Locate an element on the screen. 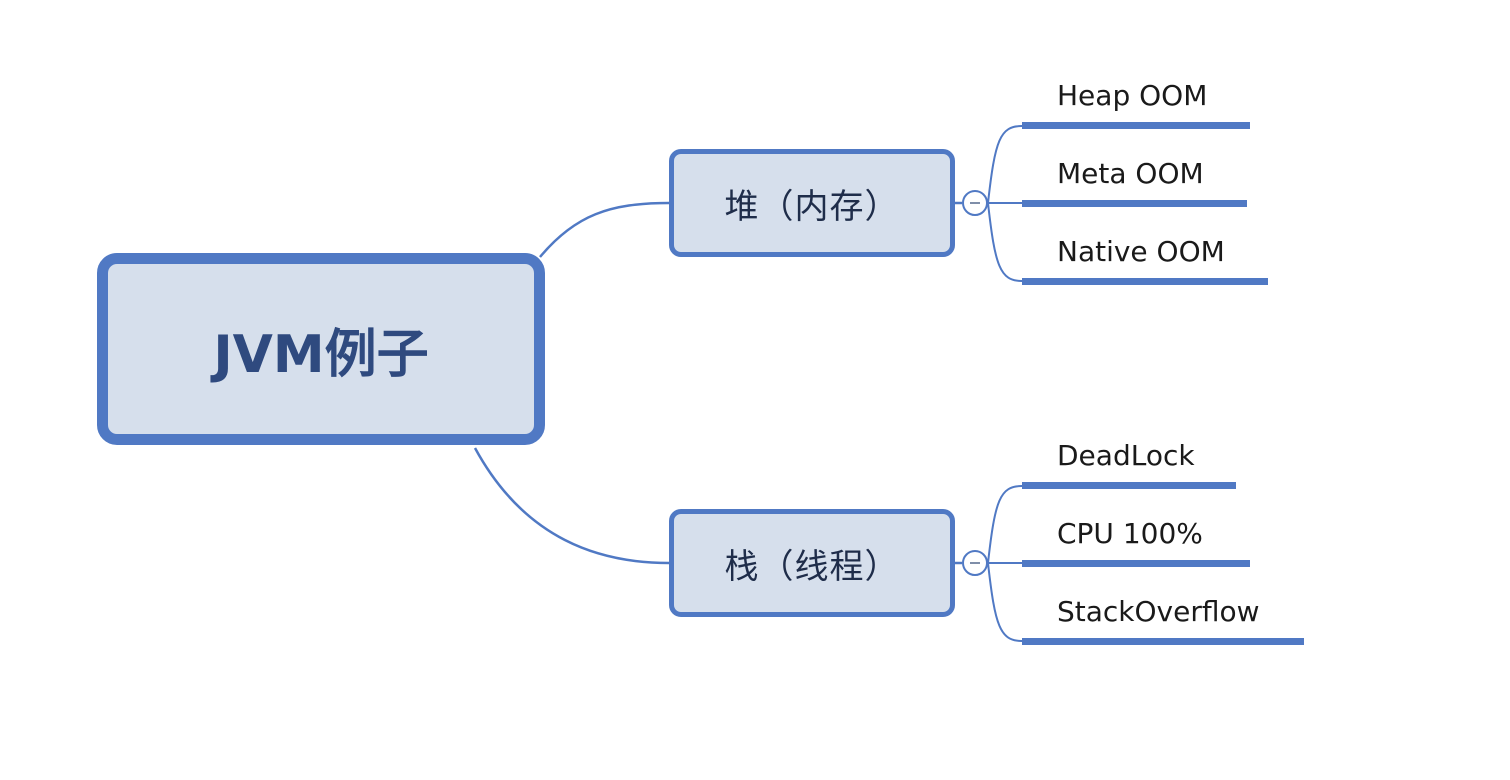 This screenshot has width=1510, height=780. collapse-heap-button is located at coordinates (975, 203).